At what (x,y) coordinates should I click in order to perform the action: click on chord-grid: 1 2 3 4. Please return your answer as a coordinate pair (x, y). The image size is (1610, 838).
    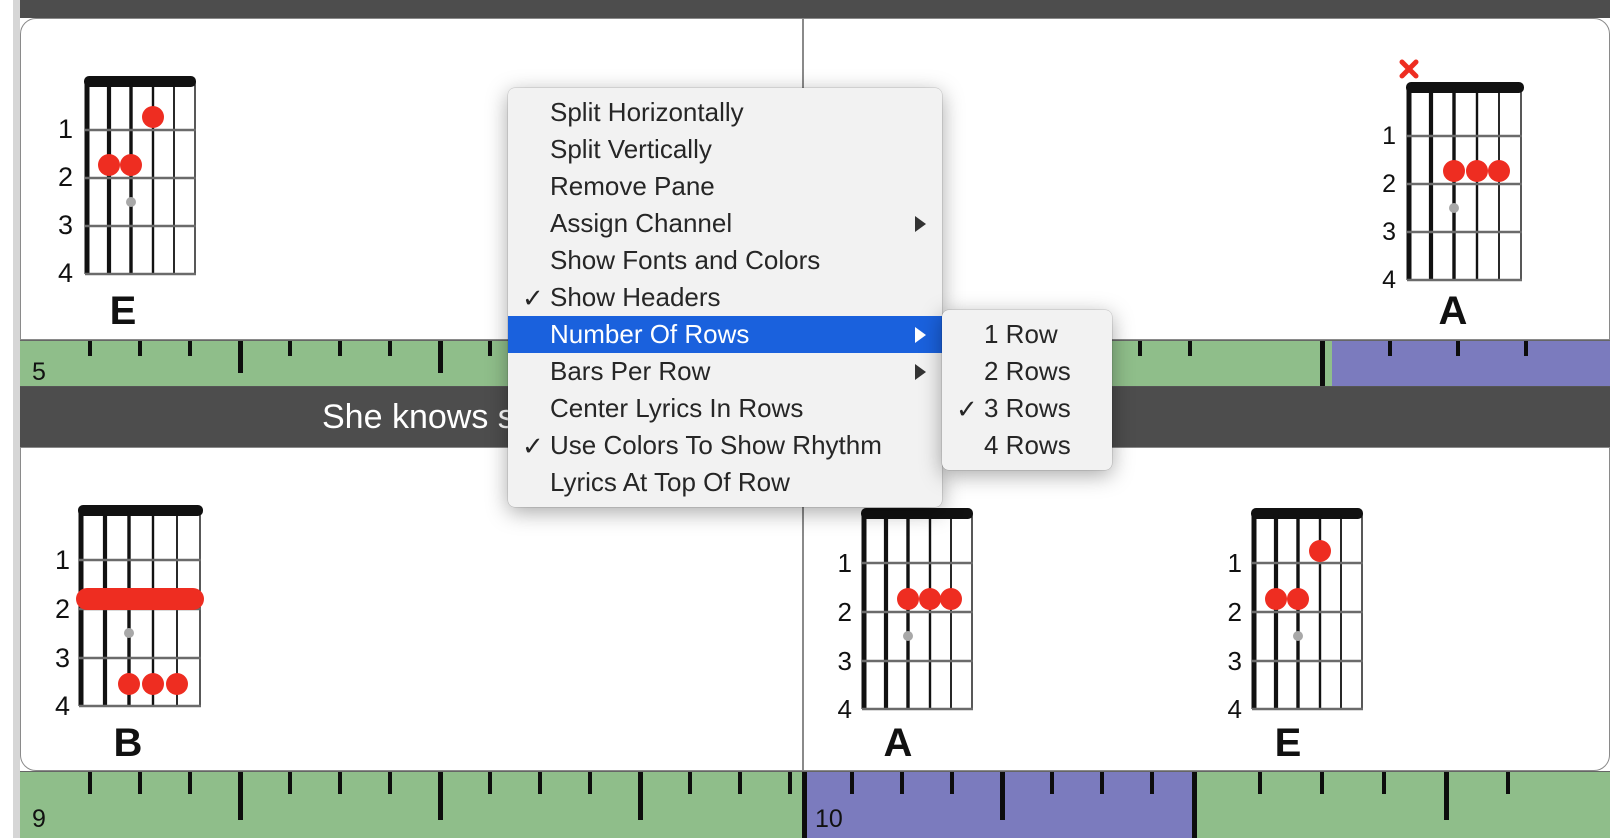
    Looking at the image, I should click on (129, 613).